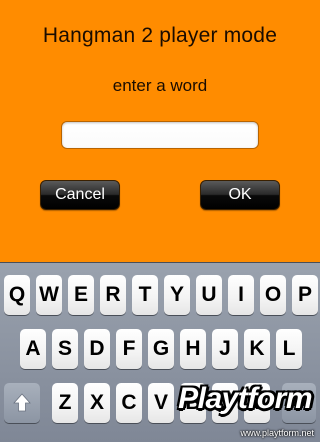  Describe the element at coordinates (177, 295) in the screenshot. I see `key-y: Y` at that location.